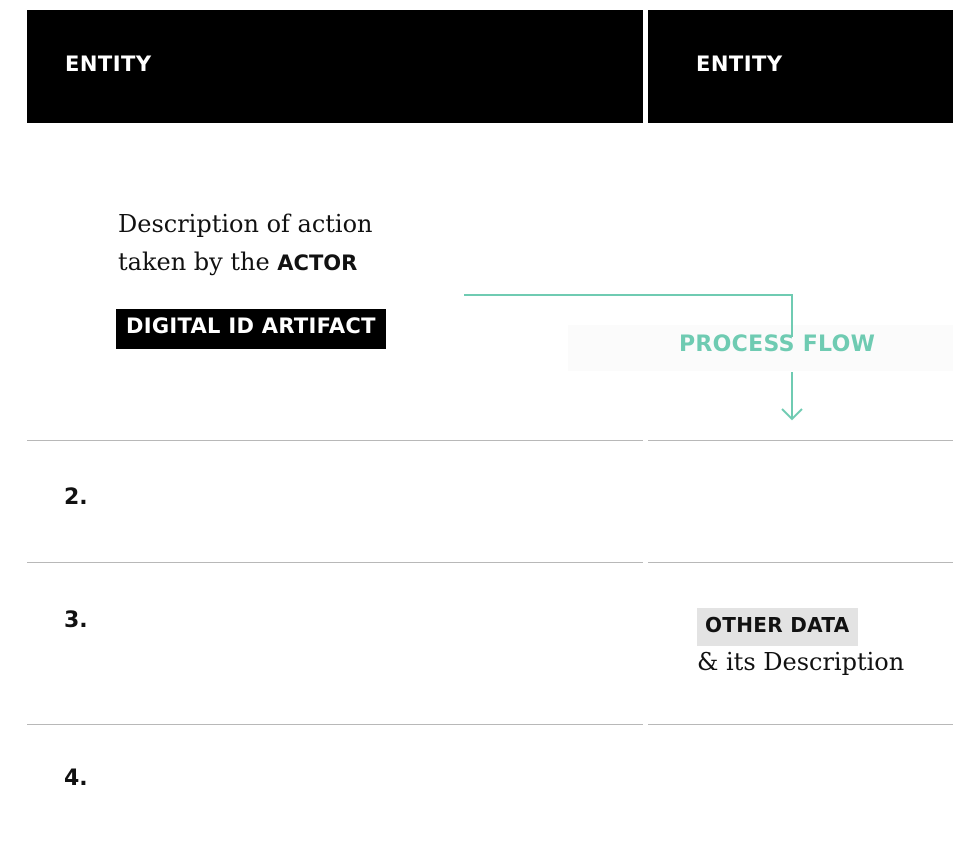 The image size is (953, 841). I want to click on entity-header-right-label: ENTITY, so click(739, 64).